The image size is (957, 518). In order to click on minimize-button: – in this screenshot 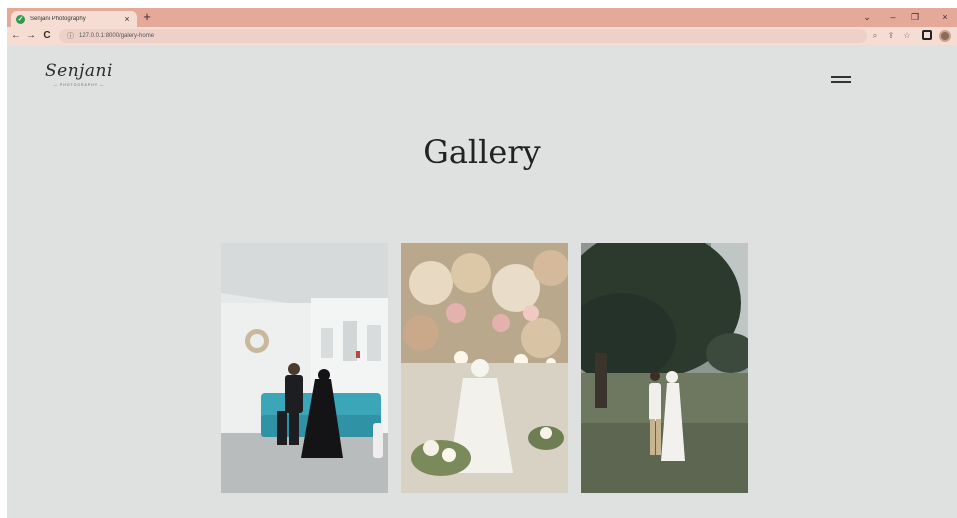, I will do `click(893, 17)`.